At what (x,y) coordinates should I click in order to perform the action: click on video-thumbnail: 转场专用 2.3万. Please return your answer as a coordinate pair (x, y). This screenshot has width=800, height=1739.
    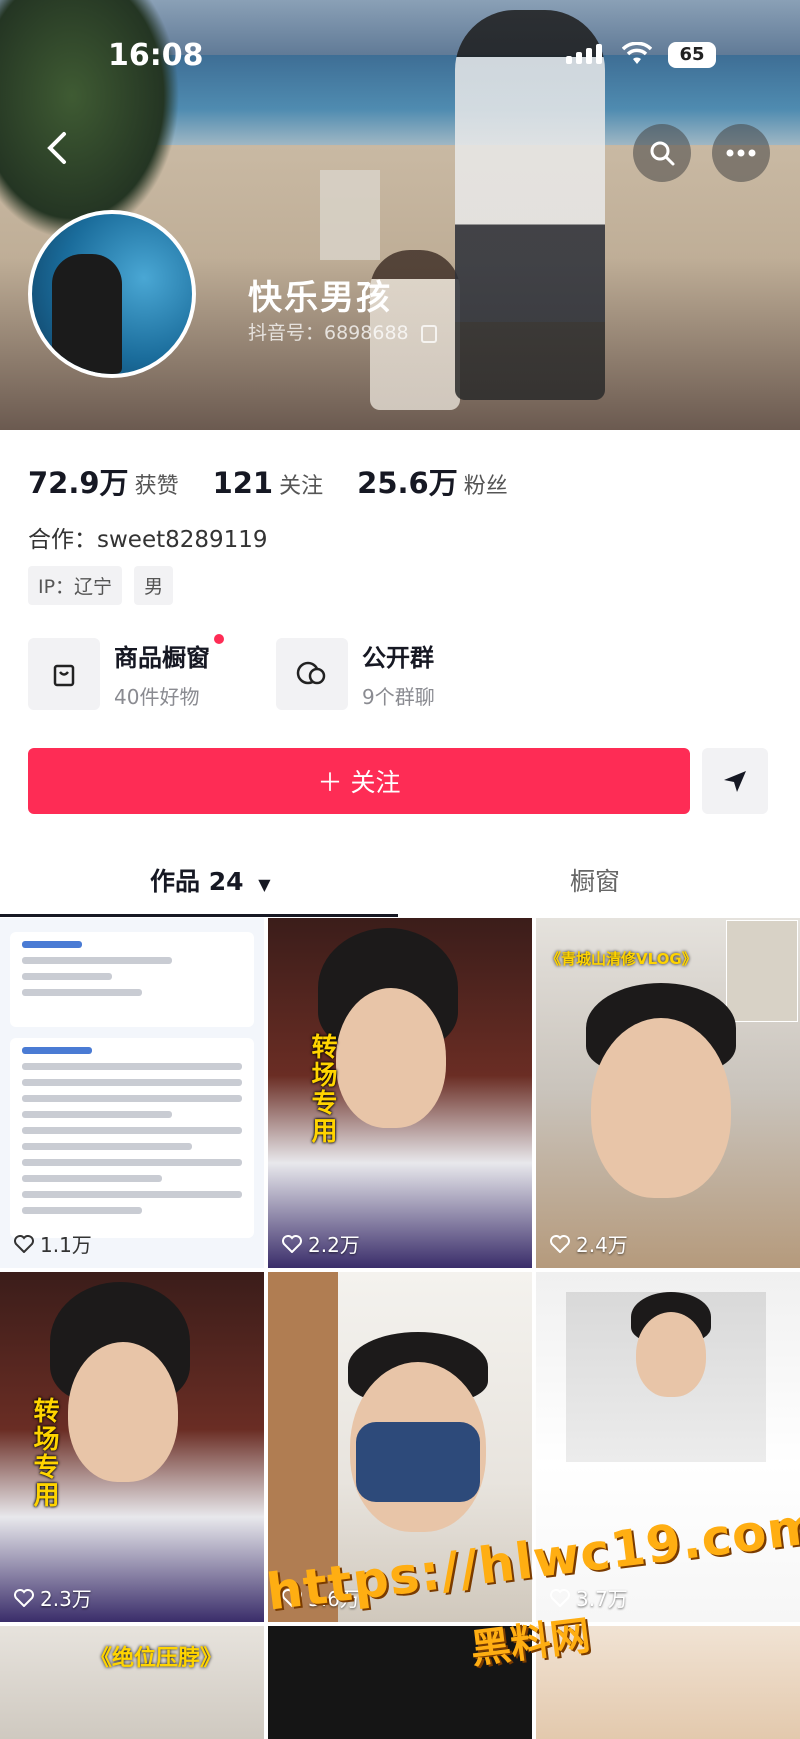
    Looking at the image, I should click on (132, 1447).